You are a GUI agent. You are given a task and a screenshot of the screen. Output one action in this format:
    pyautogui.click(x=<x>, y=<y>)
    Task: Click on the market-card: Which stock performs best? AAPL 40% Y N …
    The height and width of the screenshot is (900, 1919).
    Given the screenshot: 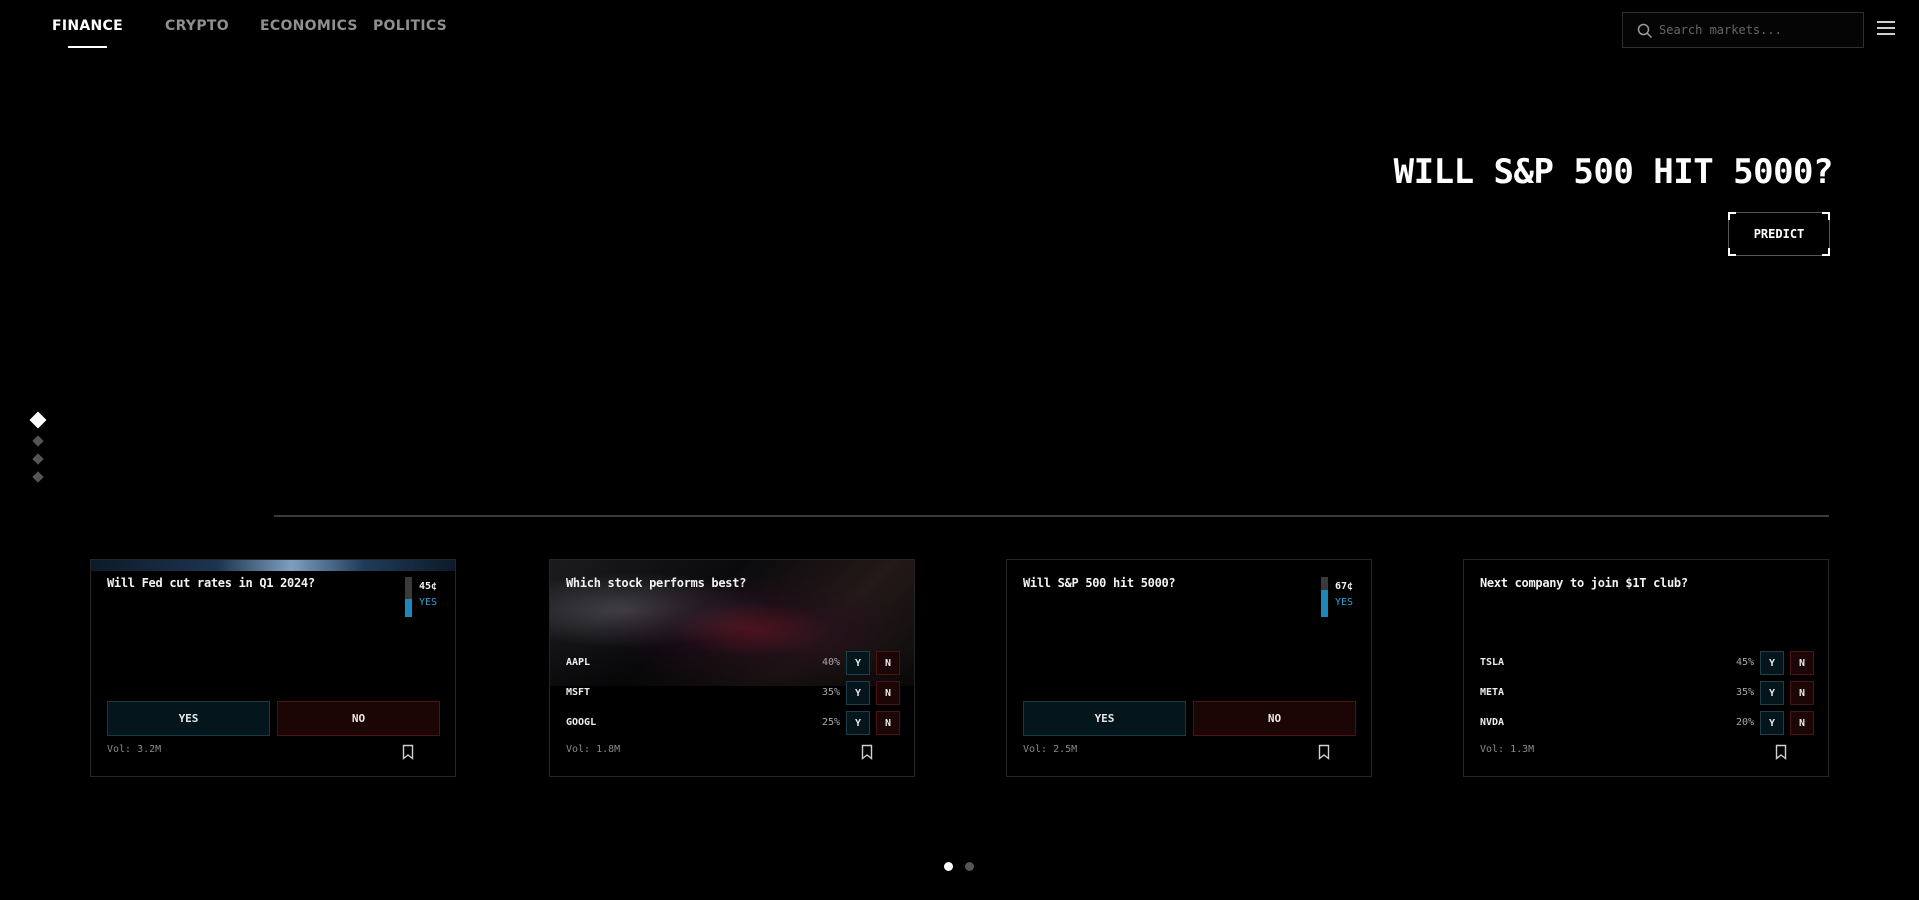 What is the action you would take?
    pyautogui.click(x=732, y=668)
    